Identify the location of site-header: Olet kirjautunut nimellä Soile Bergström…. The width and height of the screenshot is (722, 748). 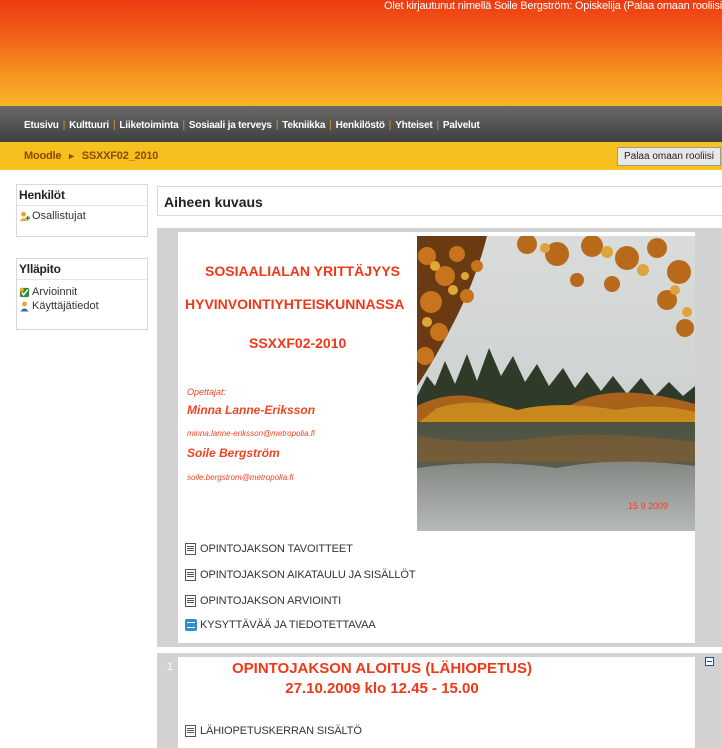
(361, 53).